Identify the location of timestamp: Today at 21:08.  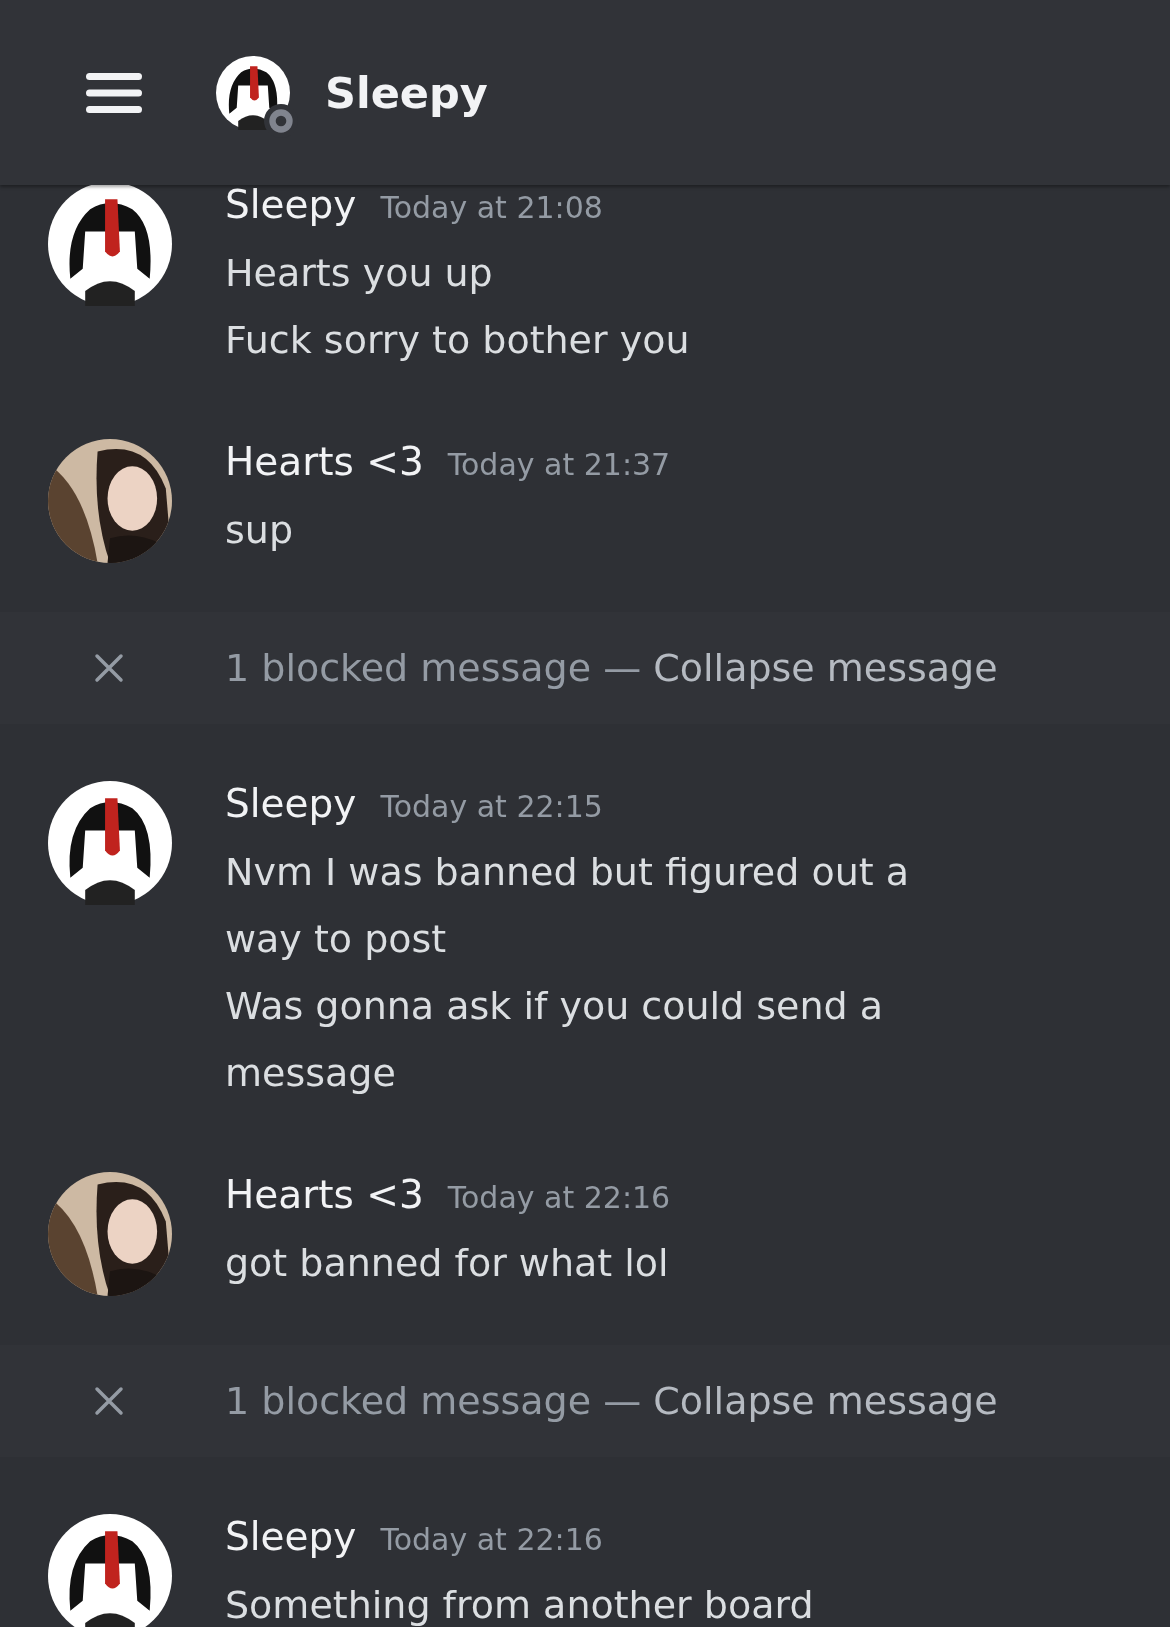
(491, 207).